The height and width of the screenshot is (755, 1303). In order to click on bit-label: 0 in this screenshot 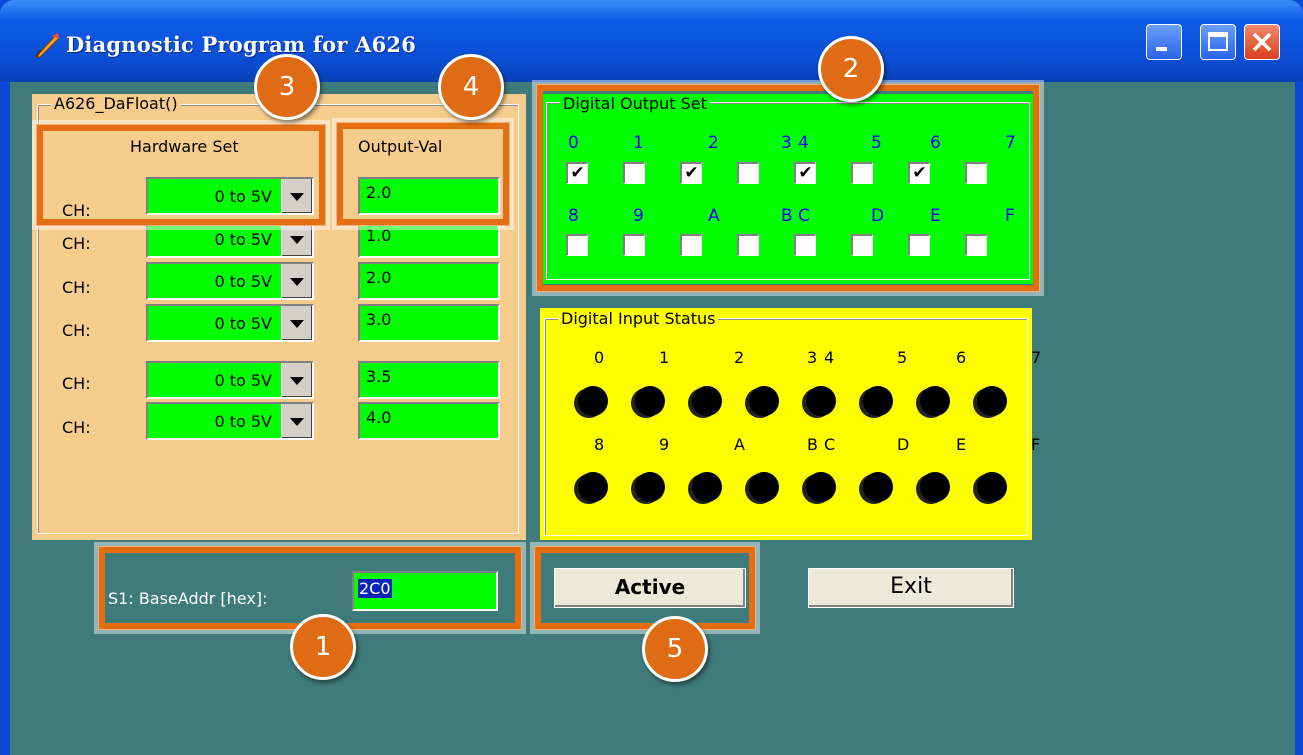, I will do `click(599, 357)`.